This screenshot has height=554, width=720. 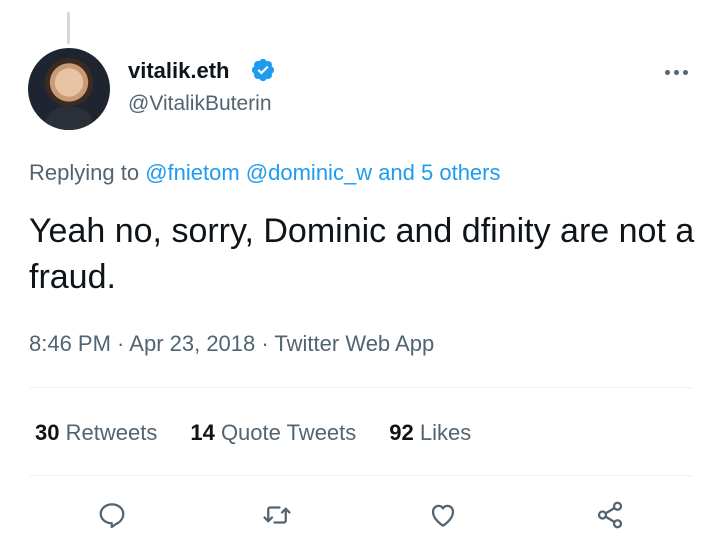 What do you see at coordinates (200, 104) in the screenshot?
I see `author-handle: @VitalikButerin` at bounding box center [200, 104].